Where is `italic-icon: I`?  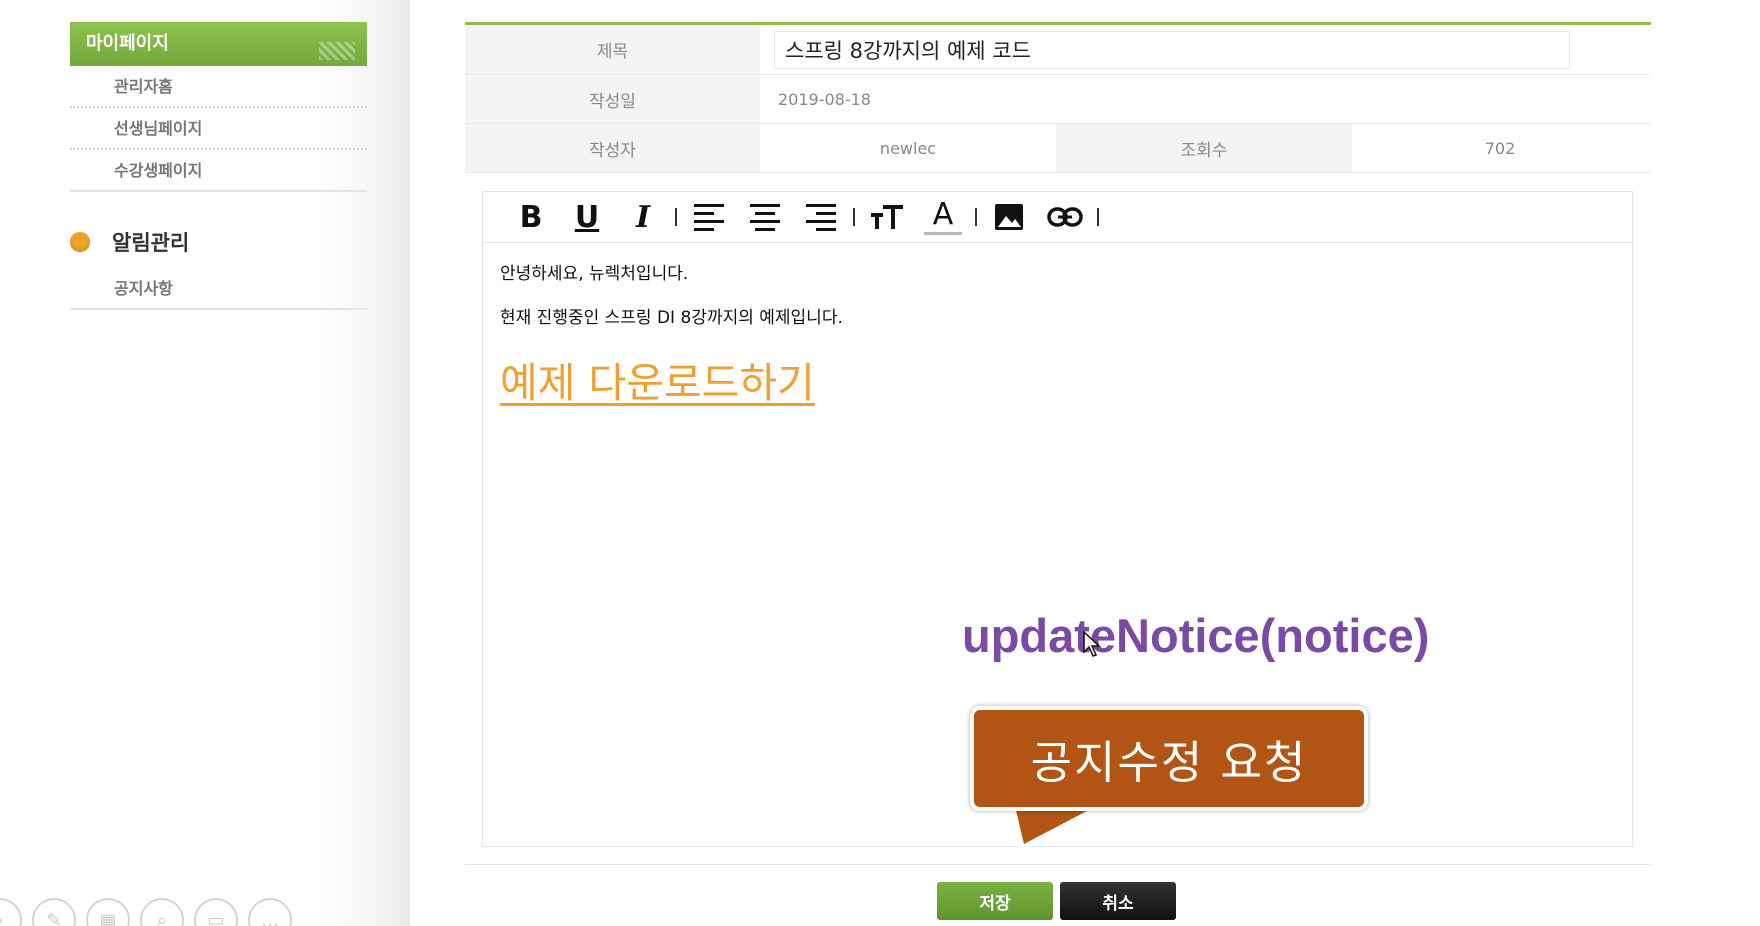
italic-icon: I is located at coordinates (643, 217).